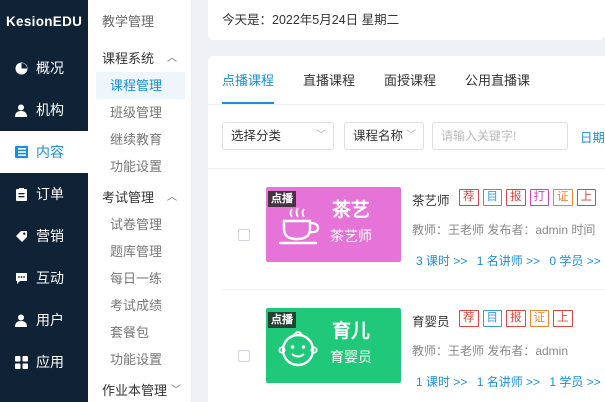  Describe the element at coordinates (128, 58) in the screenshot. I see `group-label: 课程系统` at that location.